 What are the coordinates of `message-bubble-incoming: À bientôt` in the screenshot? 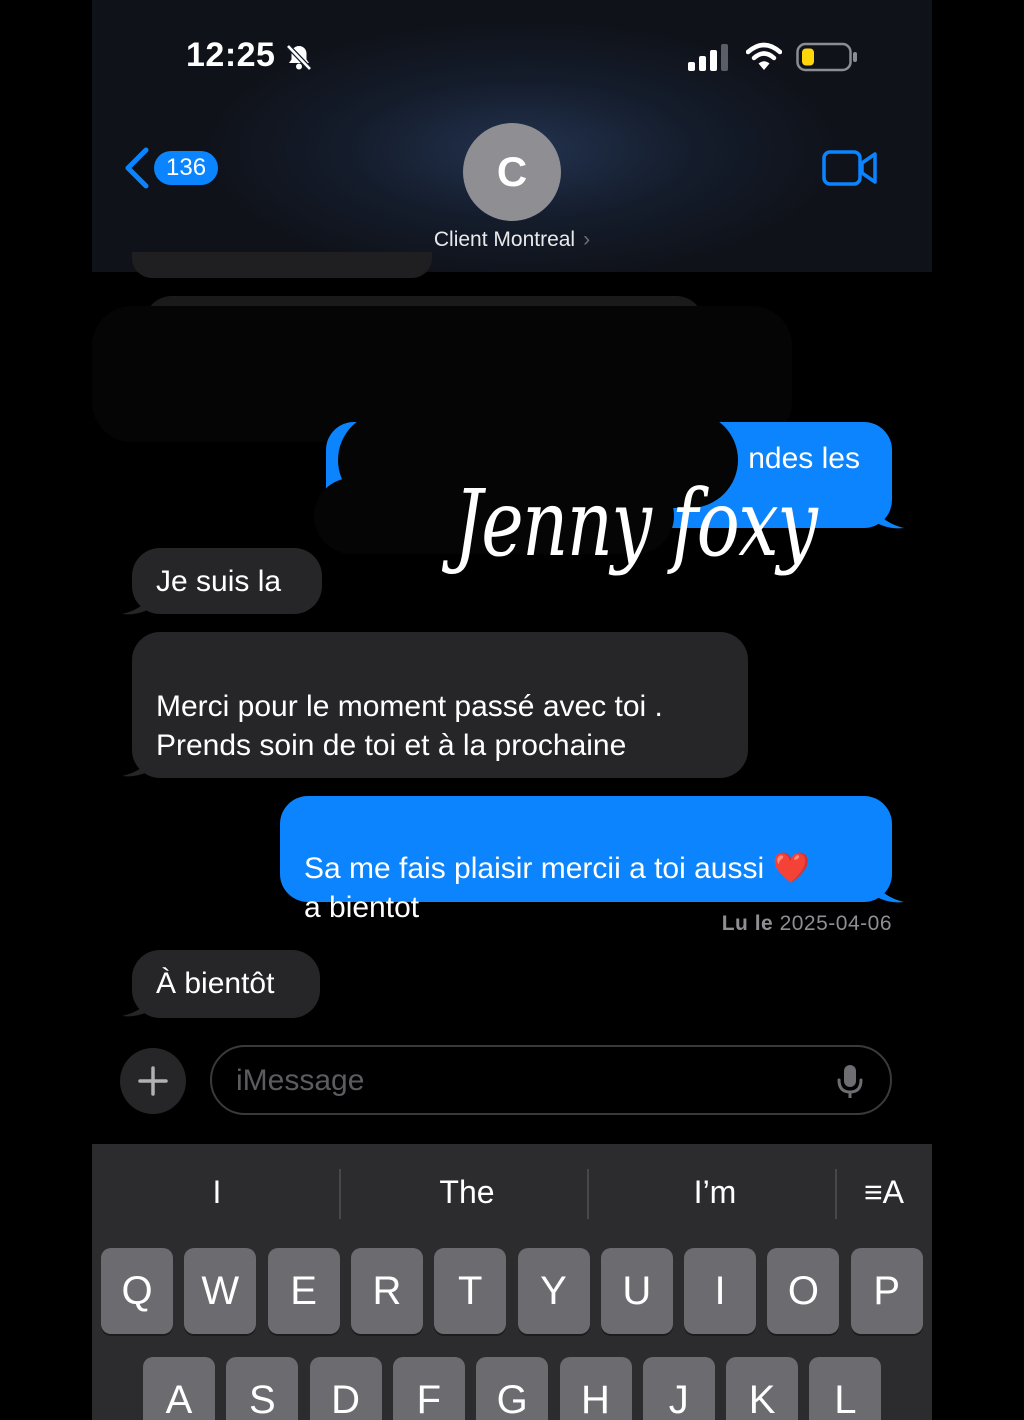 It's located at (226, 984).